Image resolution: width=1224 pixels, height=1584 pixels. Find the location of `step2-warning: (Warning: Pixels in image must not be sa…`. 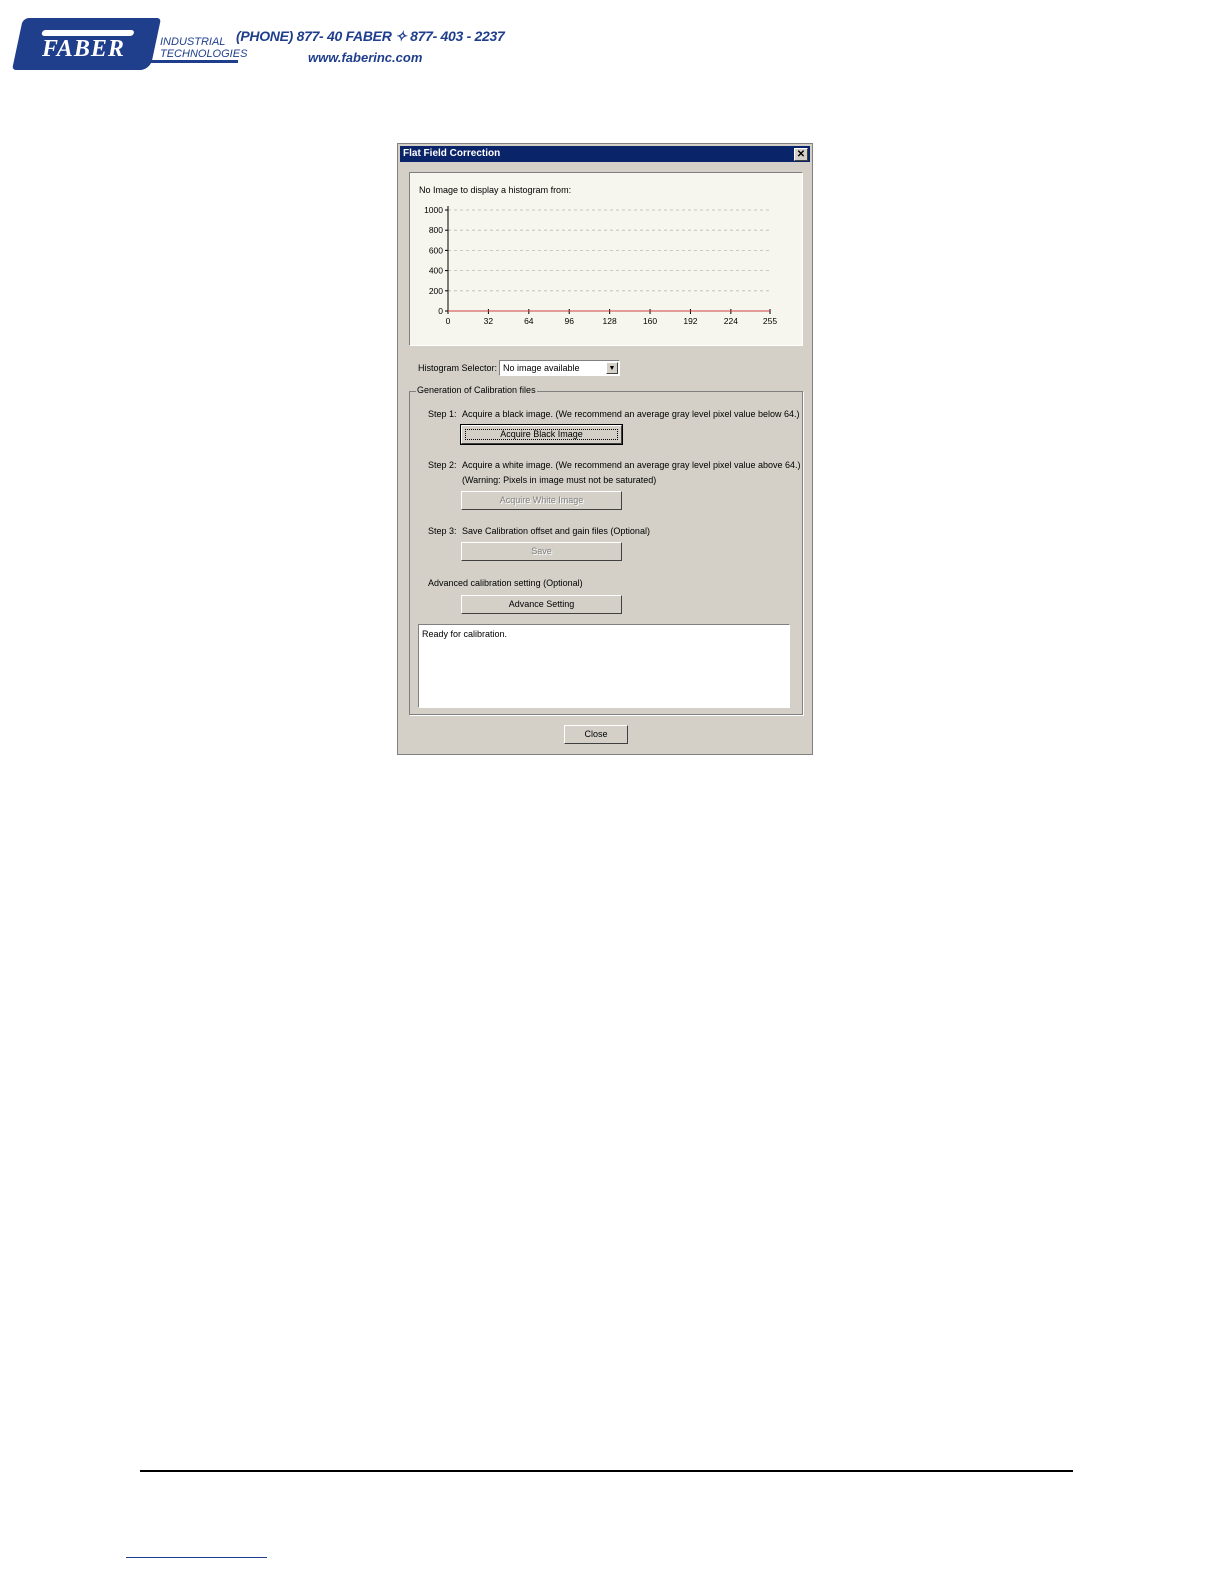

step2-warning: (Warning: Pixels in image must not be sa… is located at coordinates (559, 480).